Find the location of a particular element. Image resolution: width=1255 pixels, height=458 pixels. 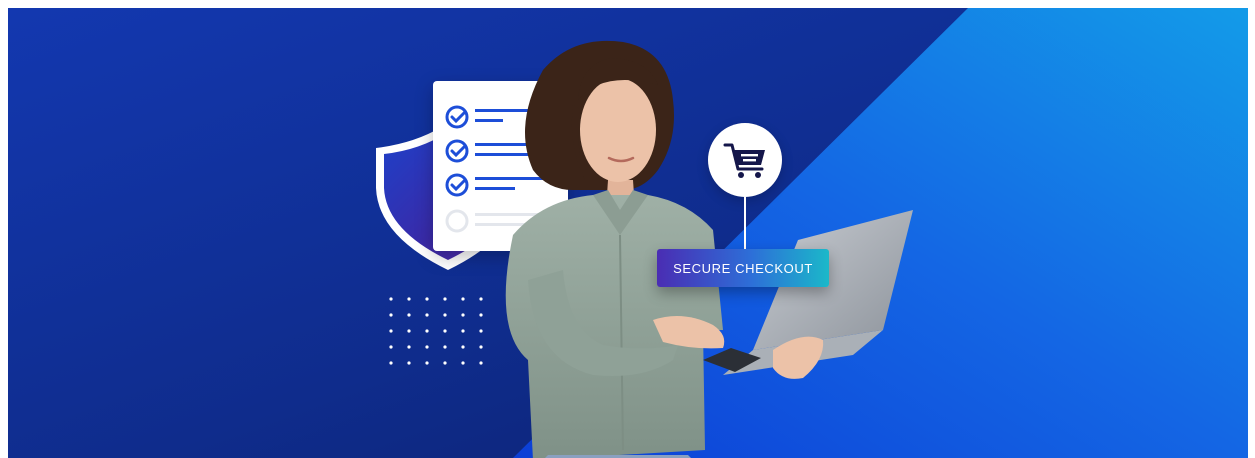

secure-checkout-badge: SECURE CHECKOUT is located at coordinates (743, 268).